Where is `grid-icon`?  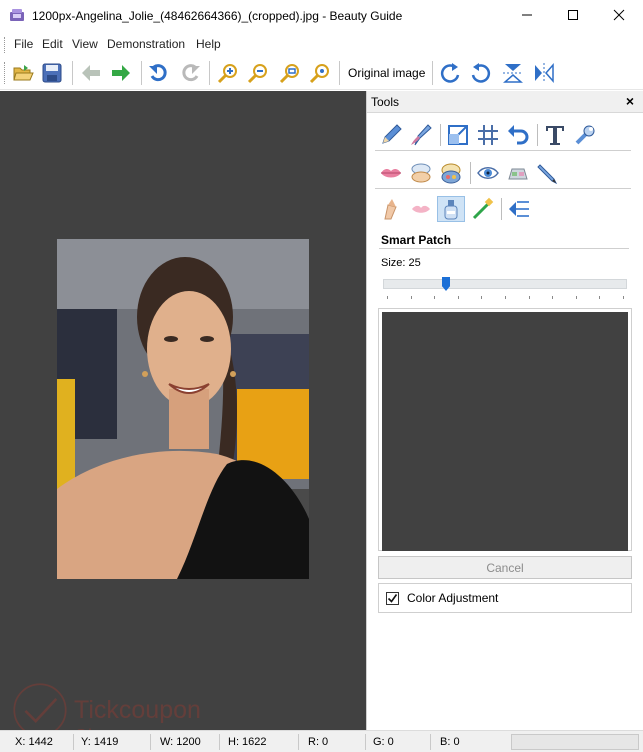 grid-icon is located at coordinates (488, 135).